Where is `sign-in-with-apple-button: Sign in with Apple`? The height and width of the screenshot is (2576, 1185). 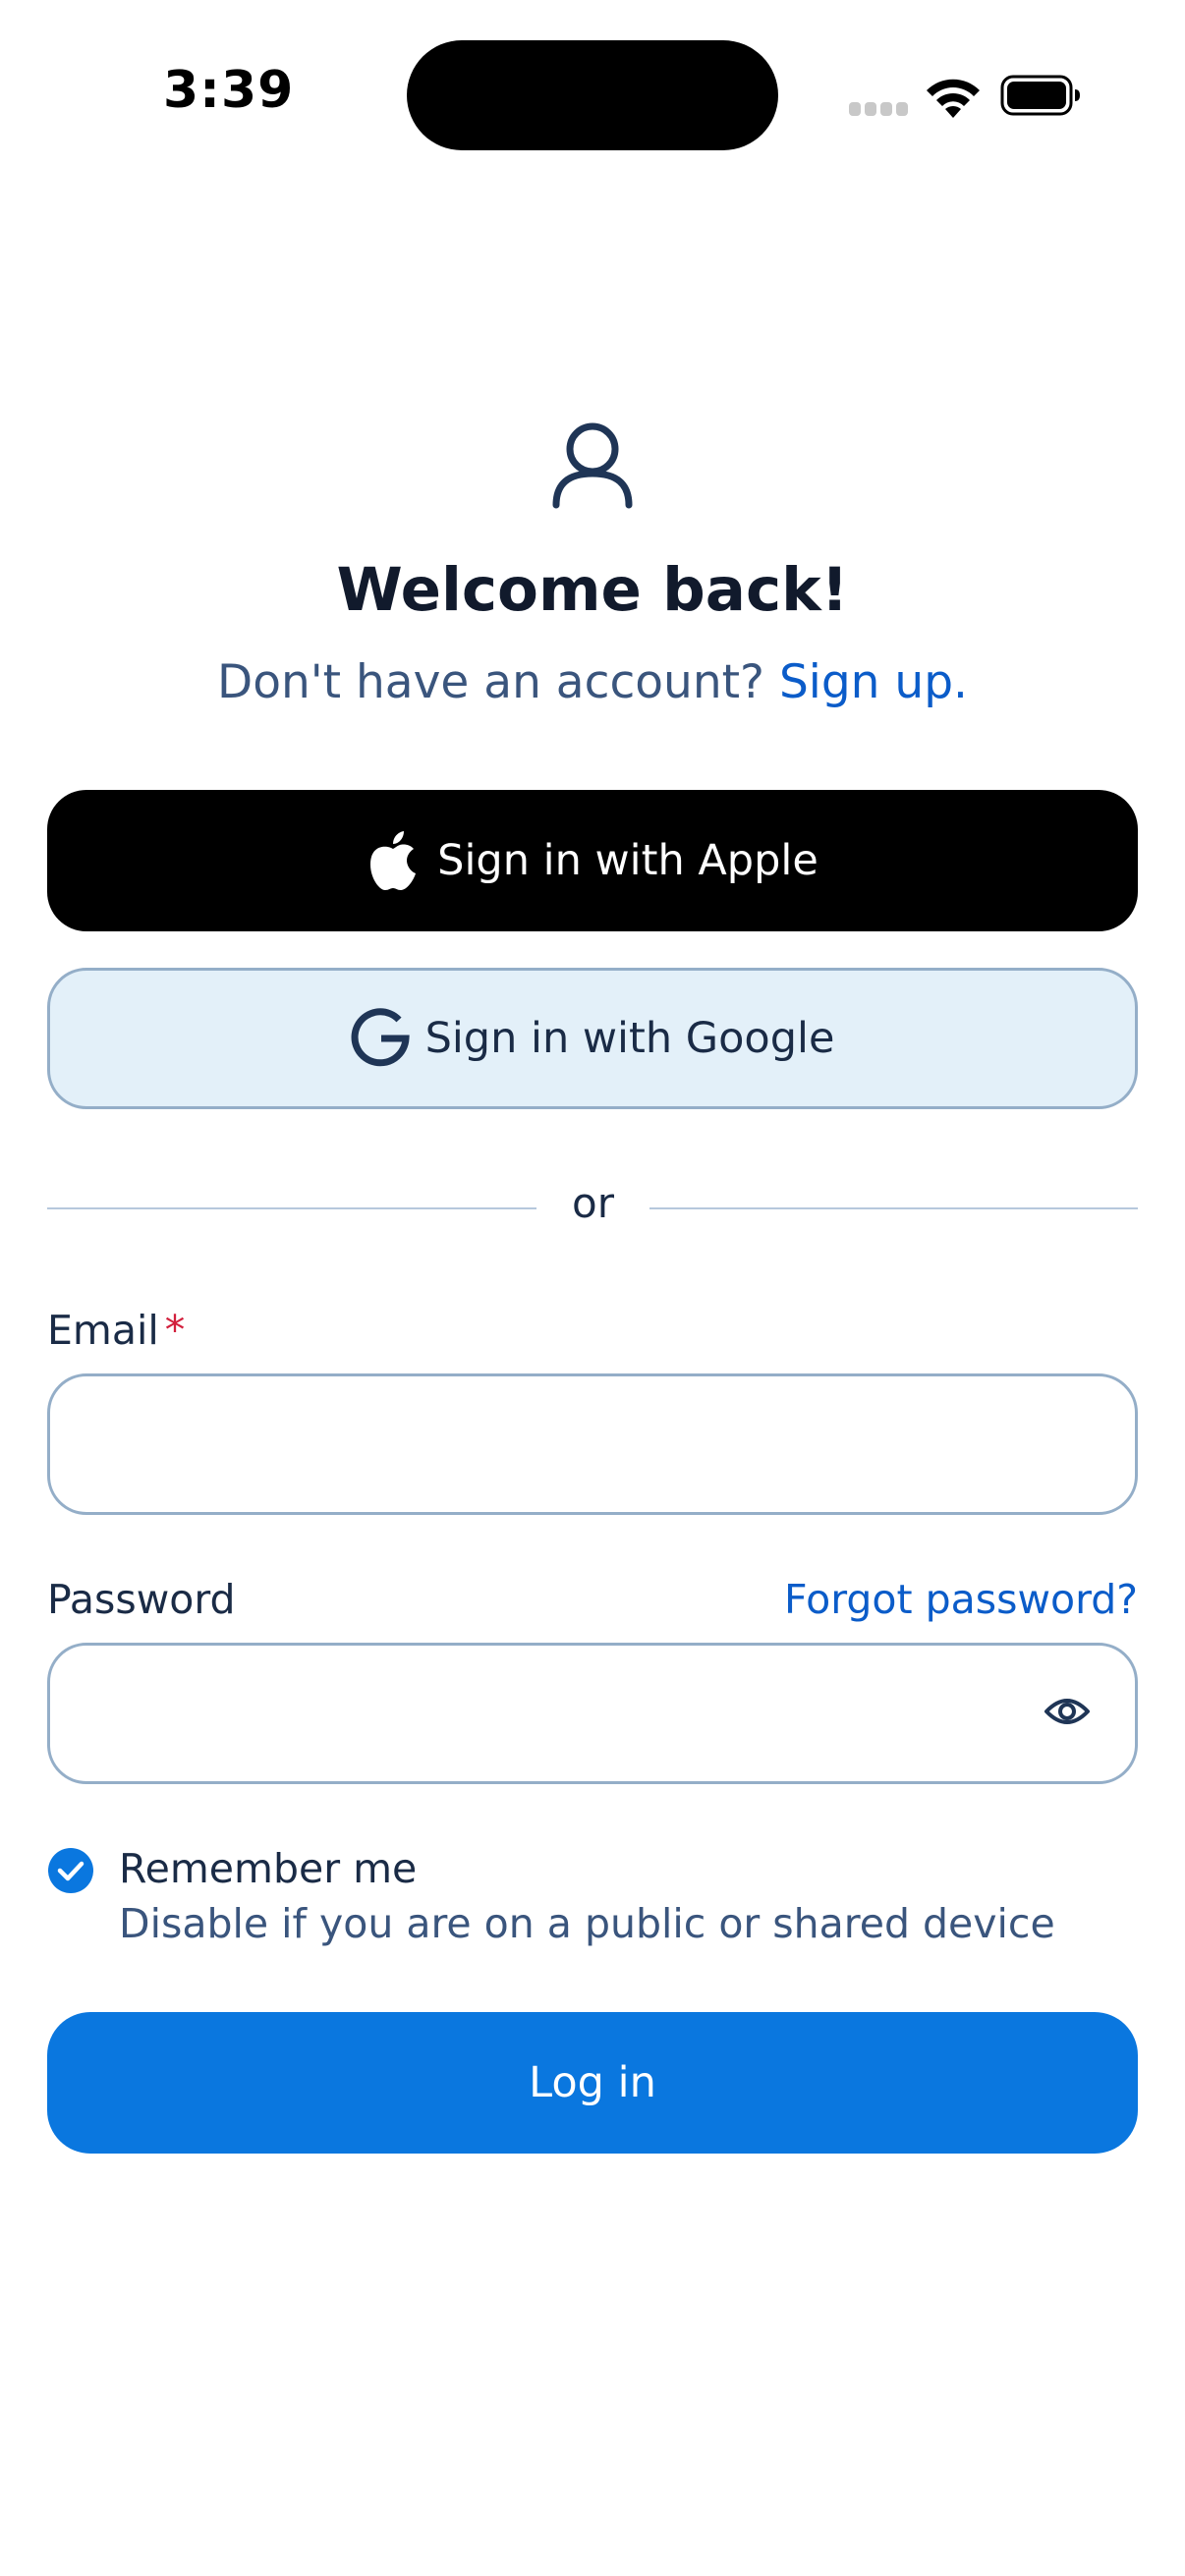
sign-in-with-apple-button: Sign in with Apple is located at coordinates (592, 860).